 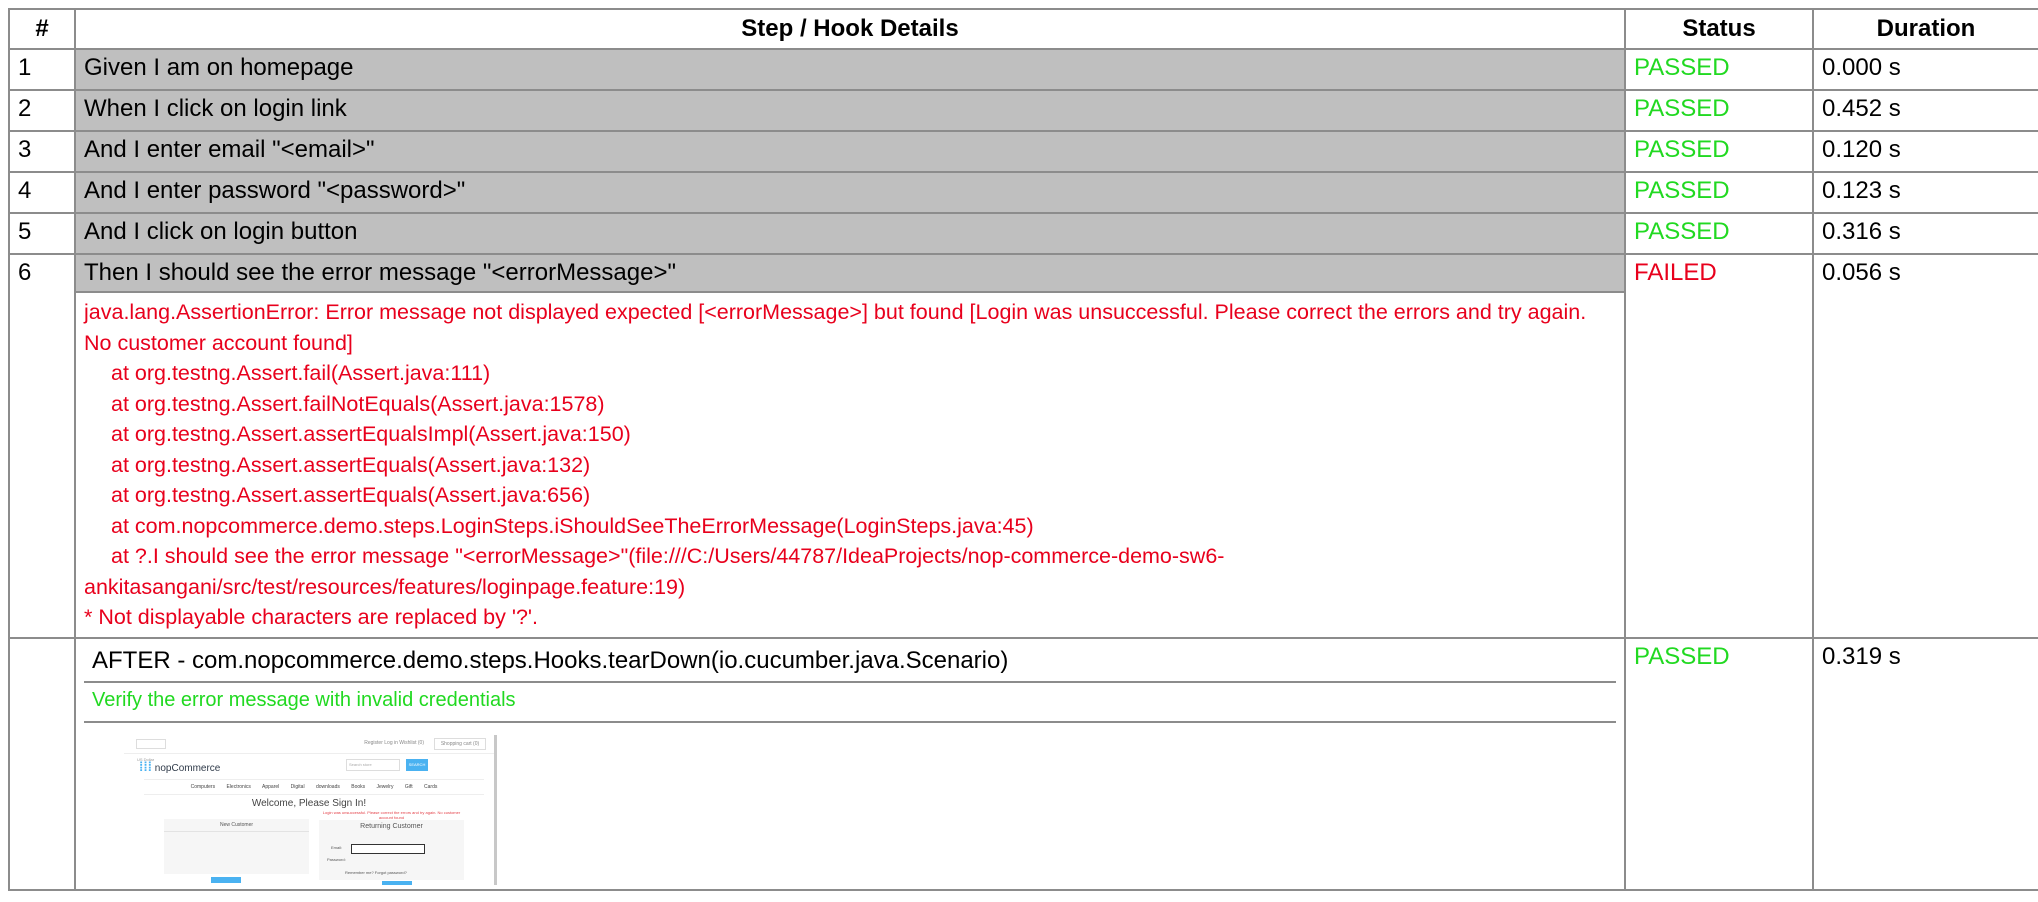 I want to click on step-text: When I click on login link, so click(x=850, y=110).